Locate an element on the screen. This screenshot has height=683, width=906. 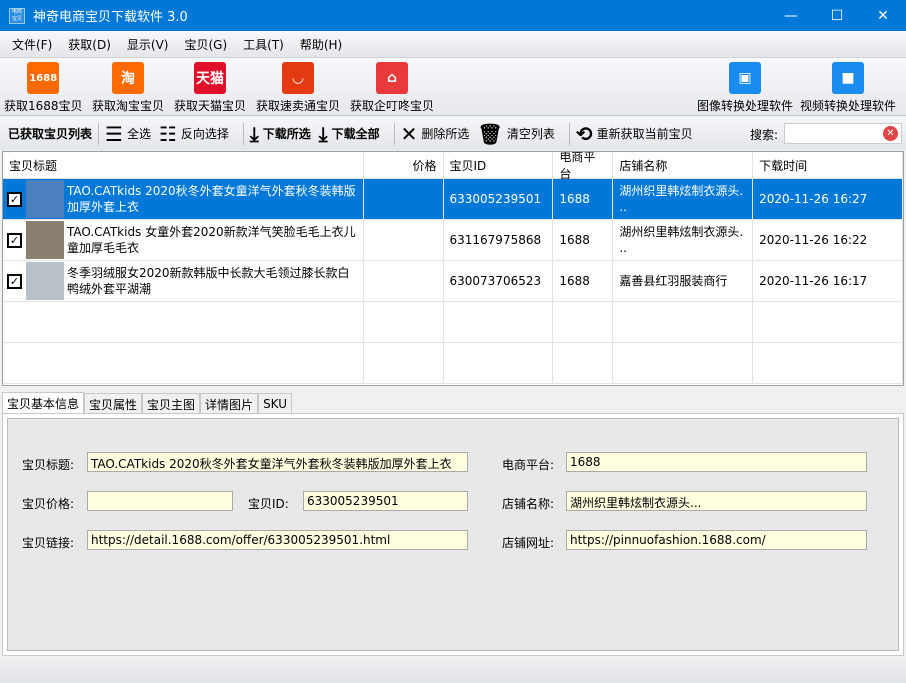
toolbar-button-aliexpress: ◡ 获取速卖通宝贝 is located at coordinates (298, 88).